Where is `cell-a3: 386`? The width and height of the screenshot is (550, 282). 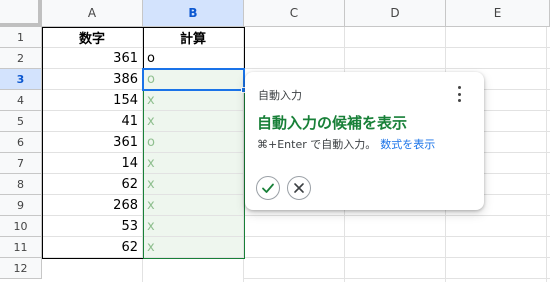
cell-a3: 386 is located at coordinates (92, 79).